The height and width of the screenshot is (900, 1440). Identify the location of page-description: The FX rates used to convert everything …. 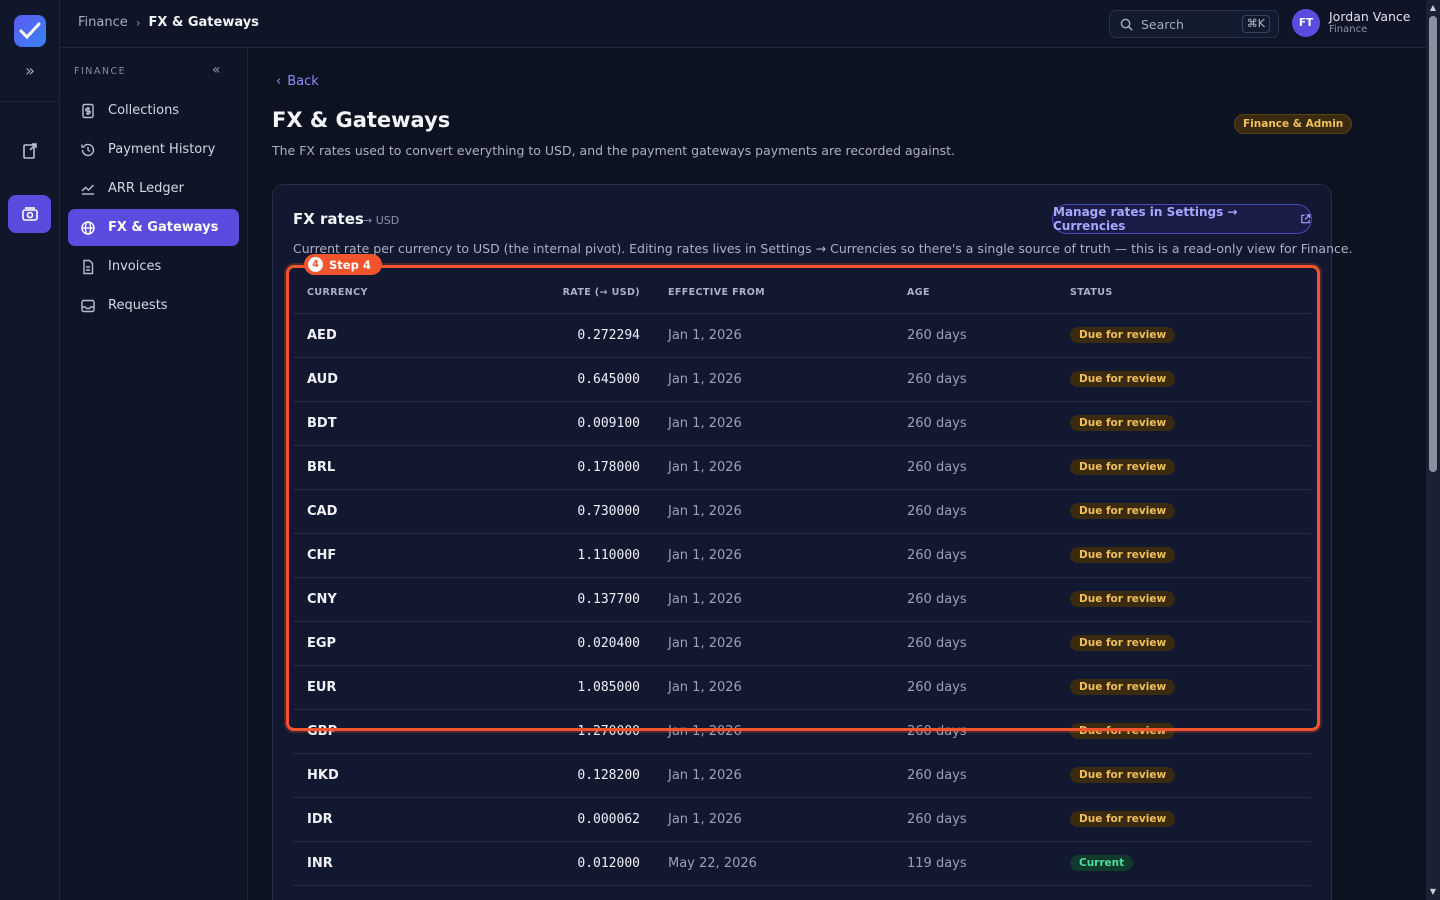
(614, 150).